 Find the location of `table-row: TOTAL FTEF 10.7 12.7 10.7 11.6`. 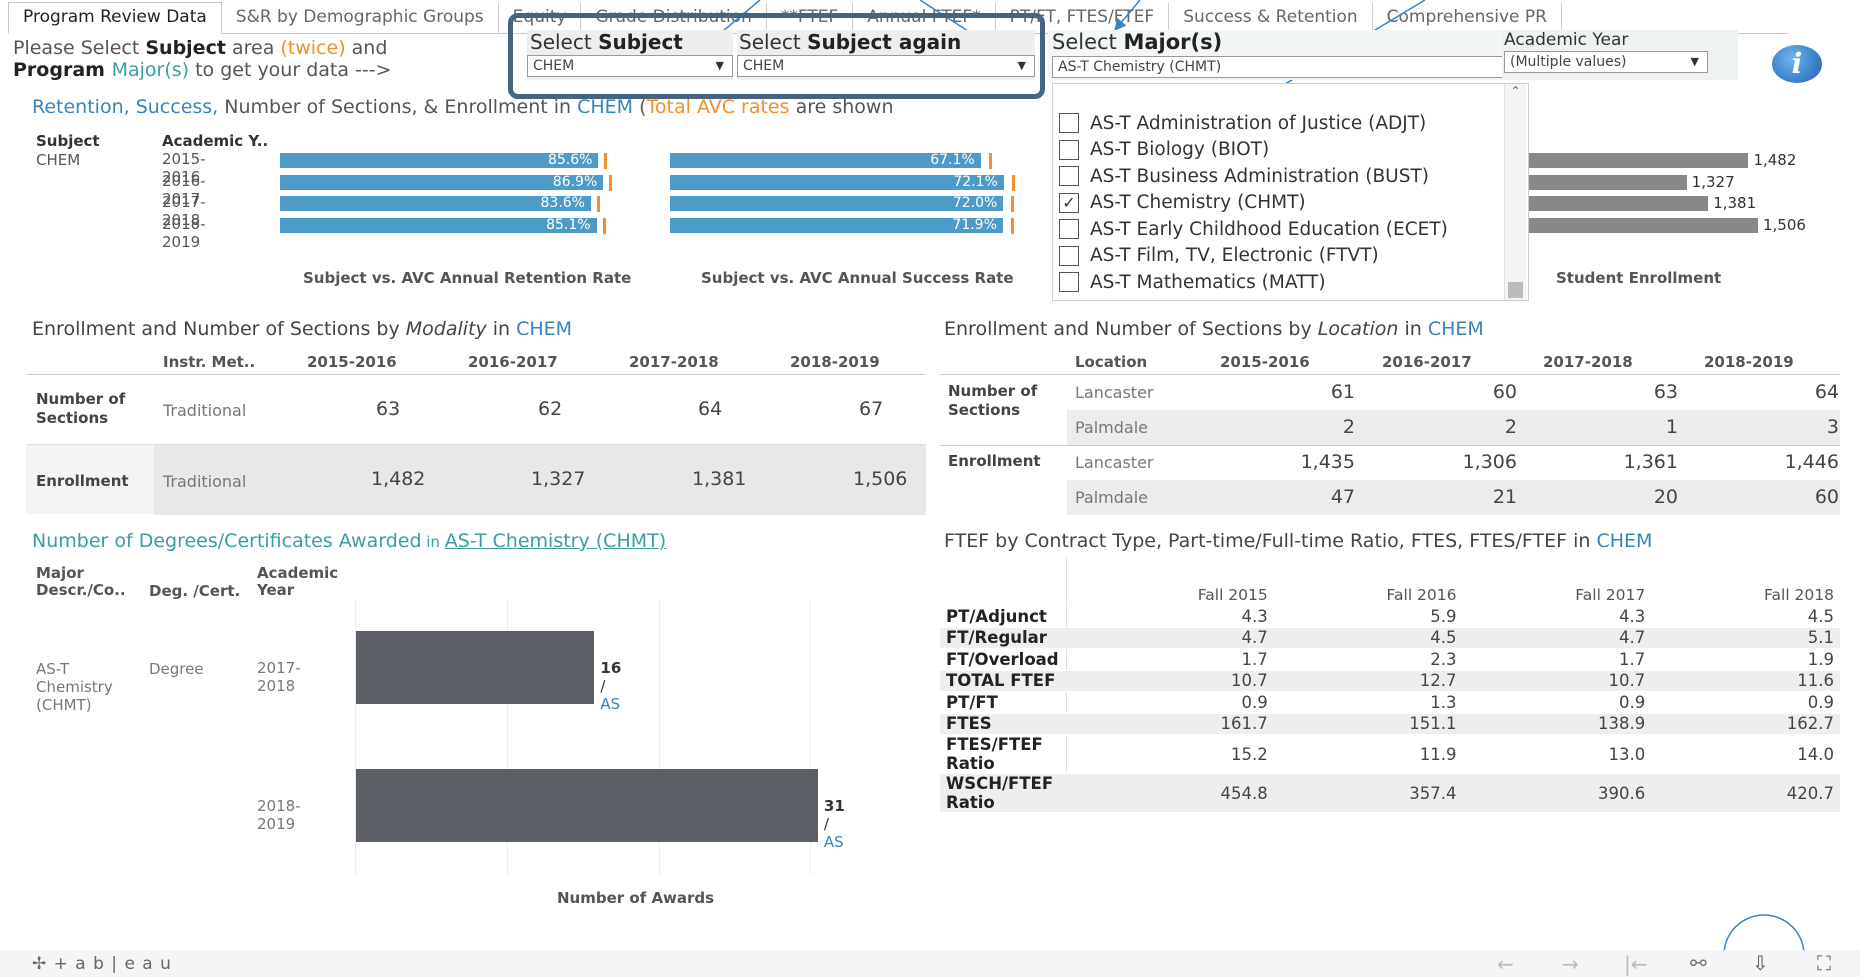

table-row: TOTAL FTEF 10.7 12.7 10.7 11.6 is located at coordinates (1390, 681).